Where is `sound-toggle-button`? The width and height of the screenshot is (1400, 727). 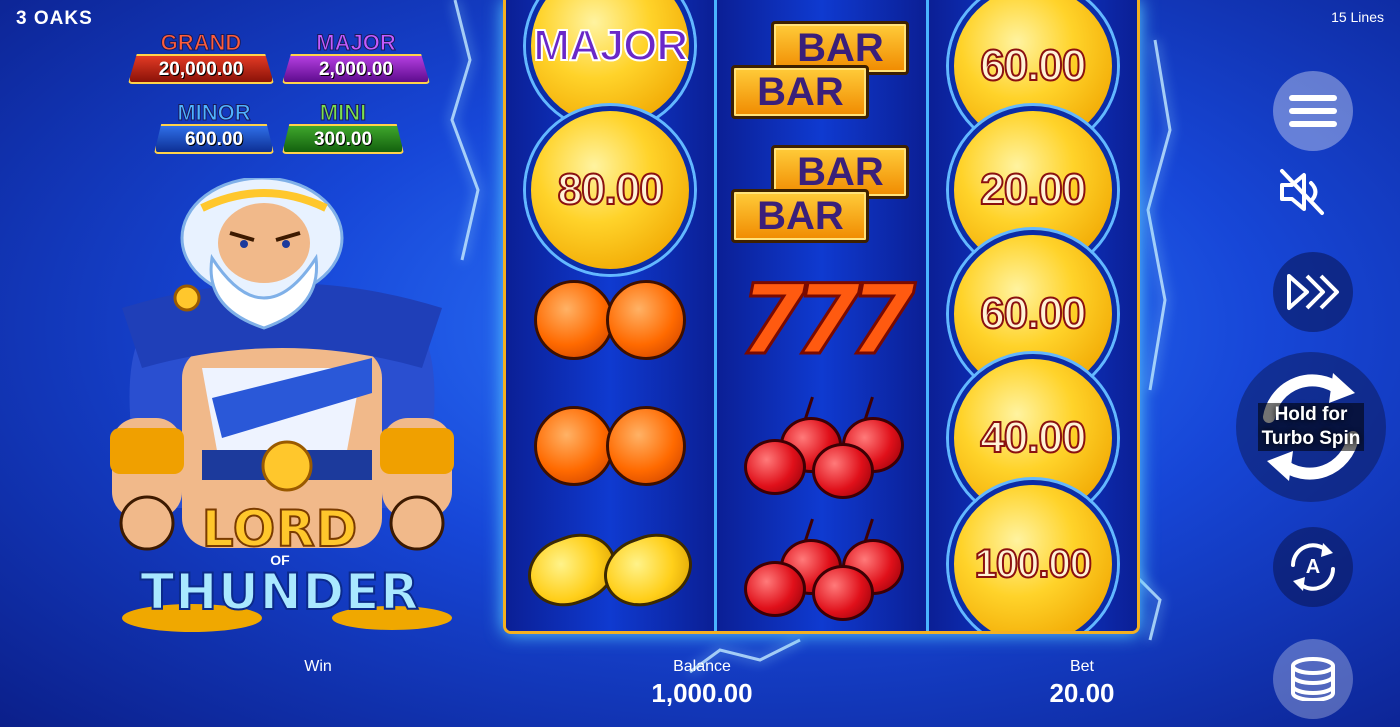 sound-toggle-button is located at coordinates (1302, 192).